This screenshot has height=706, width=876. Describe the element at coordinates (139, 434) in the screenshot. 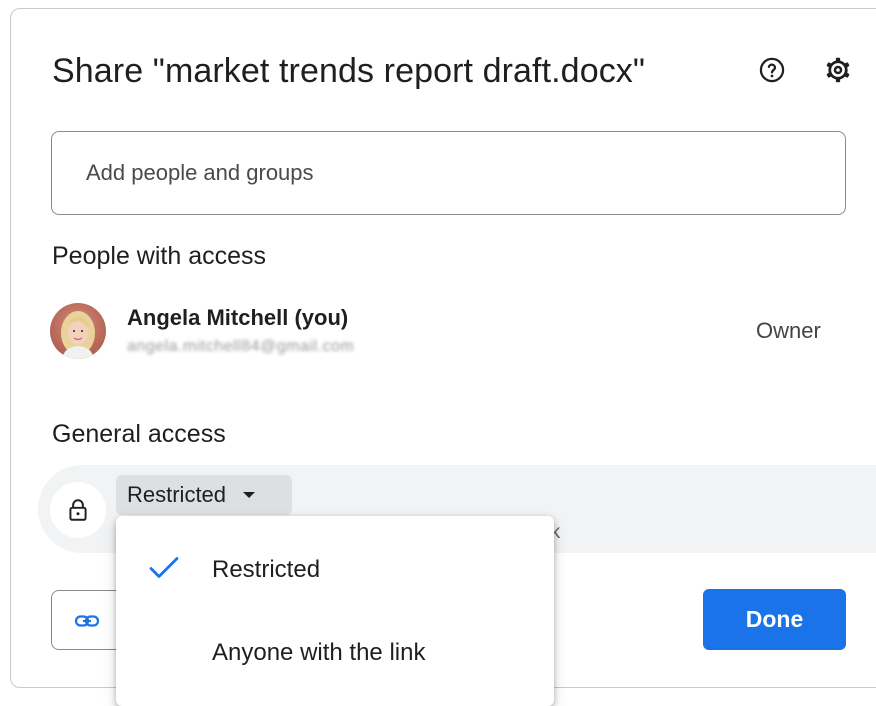

I see `general-access-heading: General access` at that location.